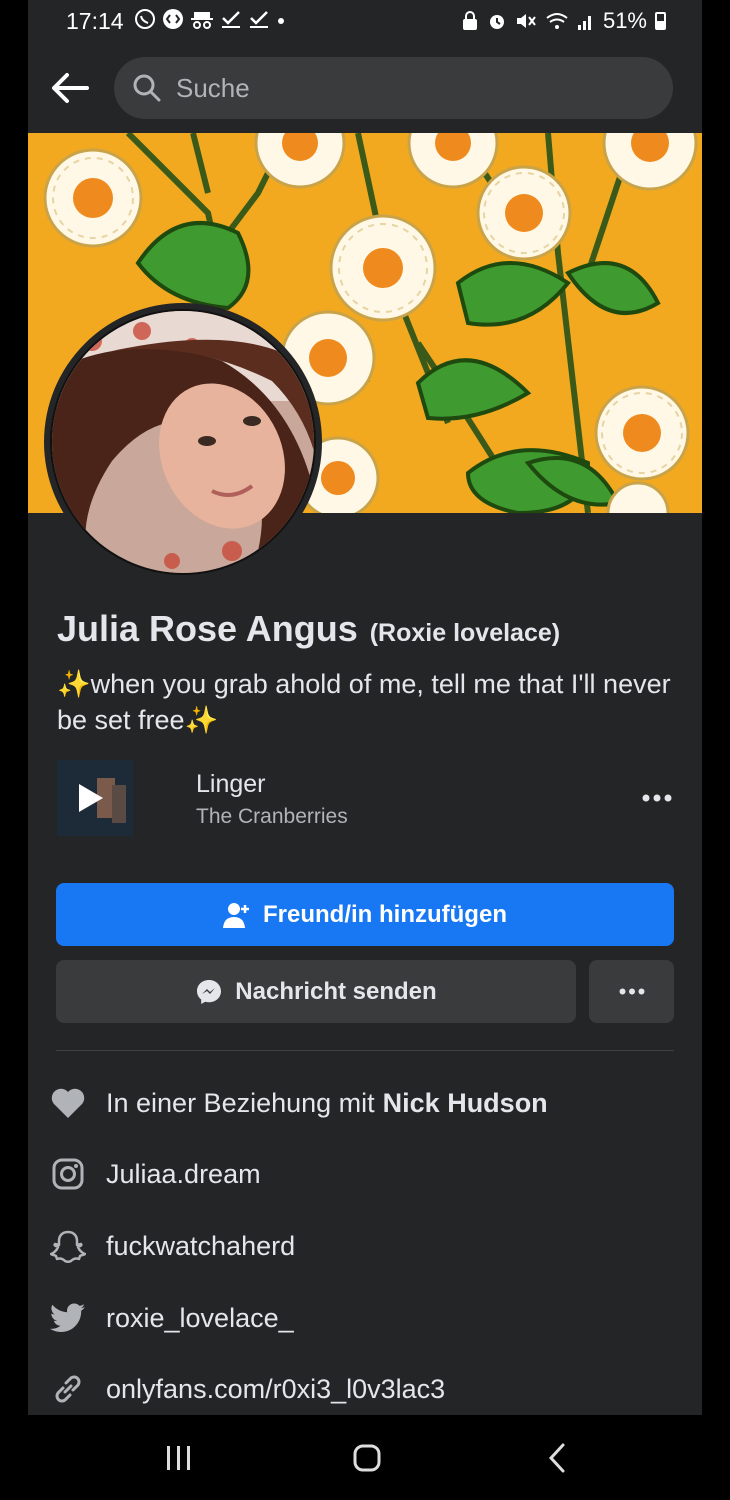 The image size is (730, 1500). What do you see at coordinates (200, 1246) in the screenshot?
I see `snapchat-handle: fuckwatchaherd` at bounding box center [200, 1246].